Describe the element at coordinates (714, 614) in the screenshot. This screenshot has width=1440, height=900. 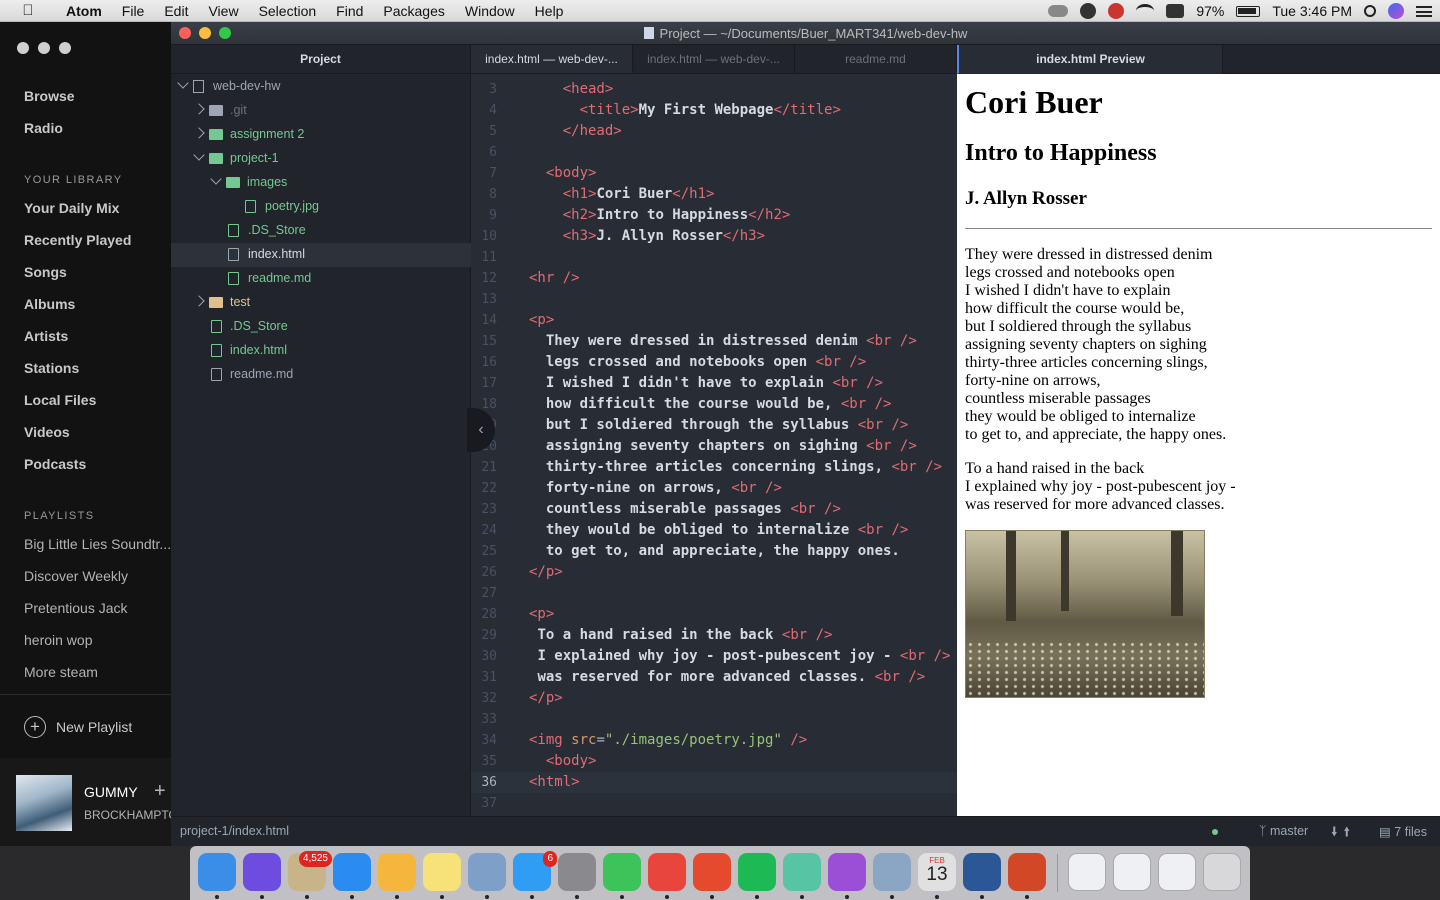
I see `code-line: 28 <p>` at that location.